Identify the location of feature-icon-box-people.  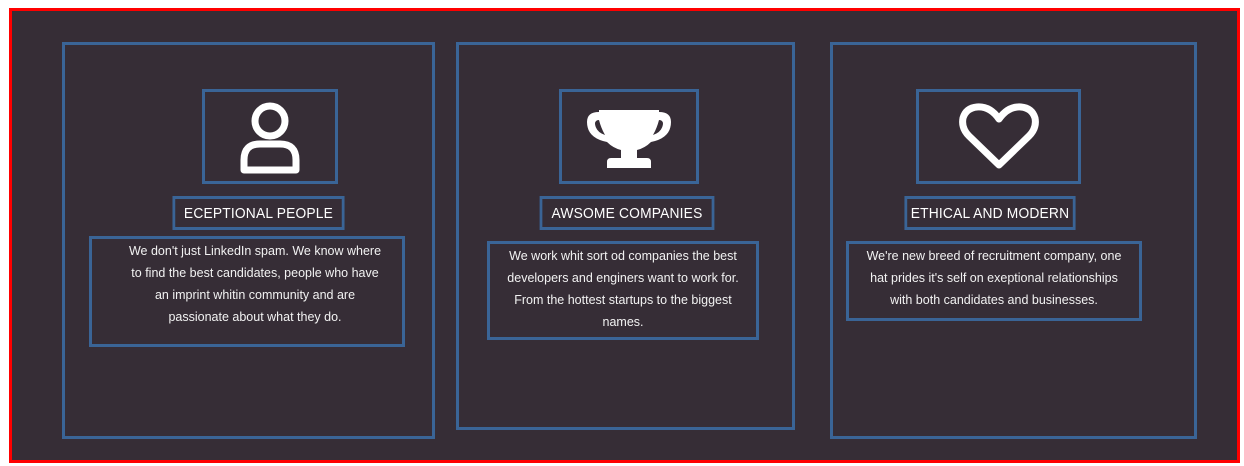
(270, 136).